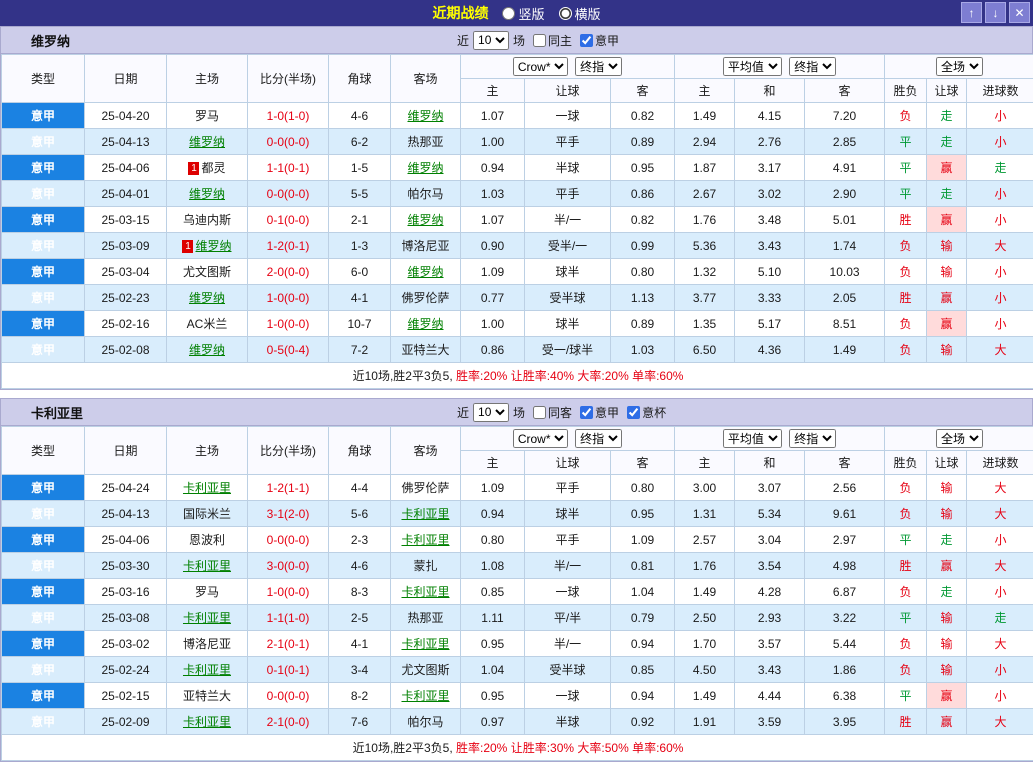  Describe the element at coordinates (288, 514) in the screenshot. I see `score-cell: 3-1(2-0)` at that location.